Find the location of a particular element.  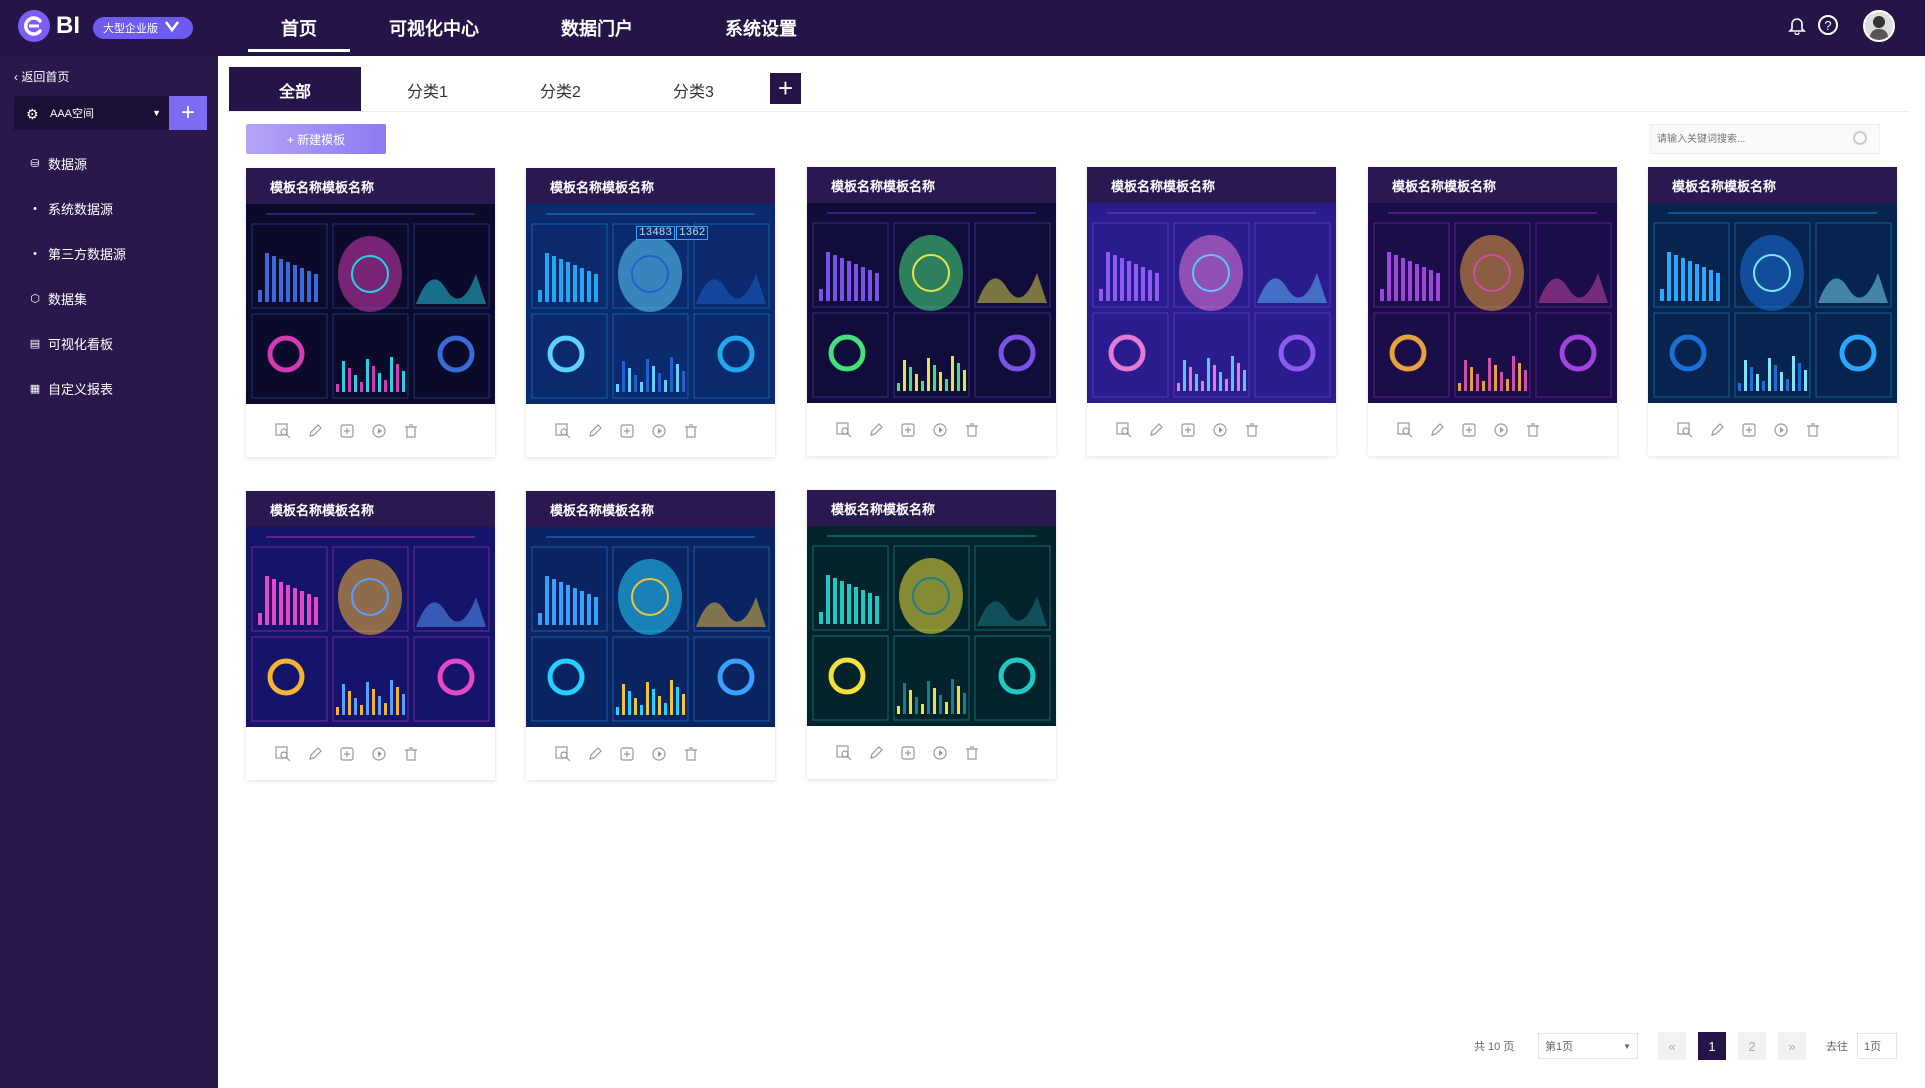

template-card: 模板名称模板名称 13483 1362 is located at coordinates (650, 312).